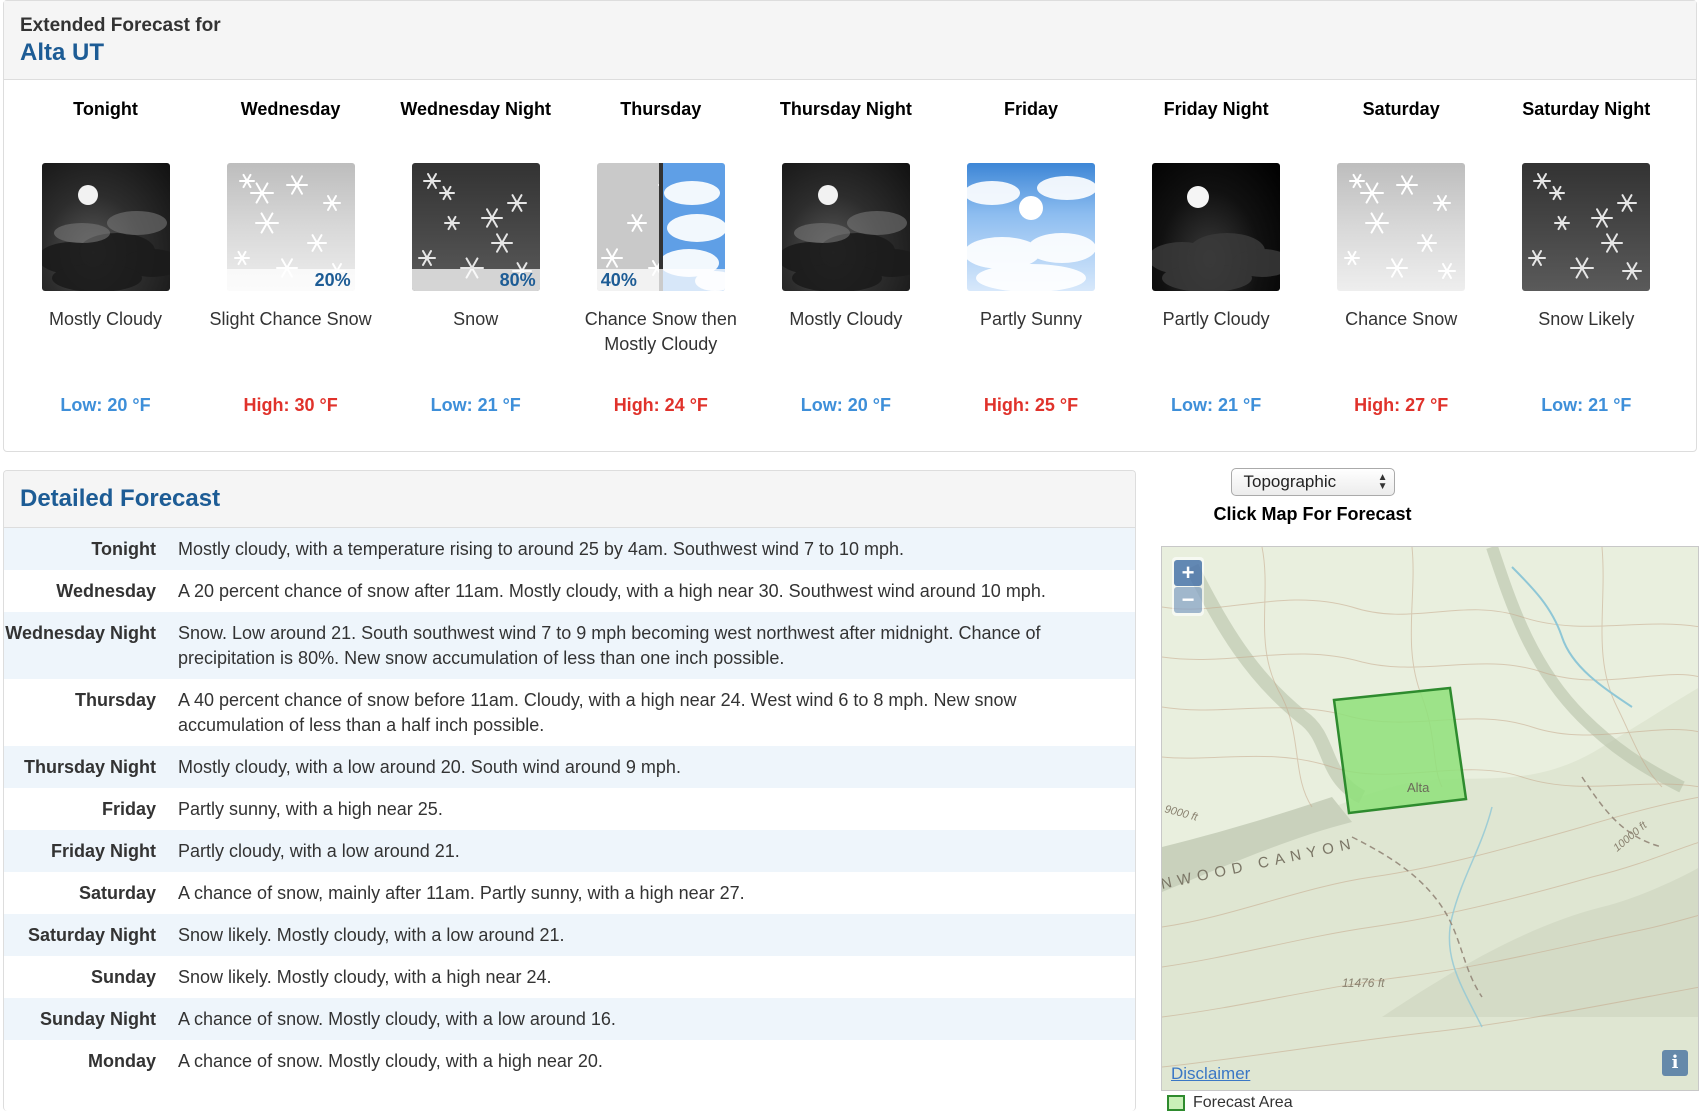 The height and width of the screenshot is (1112, 1700). I want to click on period-name: Wednesday Night, so click(476, 109).